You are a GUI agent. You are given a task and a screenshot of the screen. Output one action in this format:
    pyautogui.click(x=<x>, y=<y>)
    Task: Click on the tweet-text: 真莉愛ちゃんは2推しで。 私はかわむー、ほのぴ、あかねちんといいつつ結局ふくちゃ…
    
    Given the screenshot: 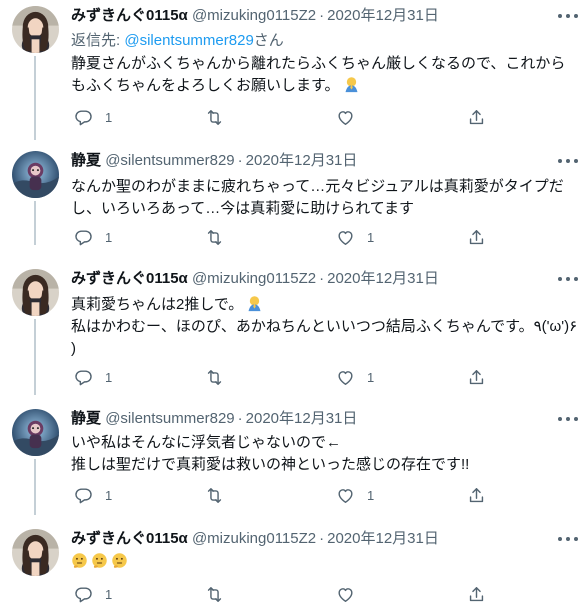 What is the action you would take?
    pyautogui.click(x=324, y=327)
    